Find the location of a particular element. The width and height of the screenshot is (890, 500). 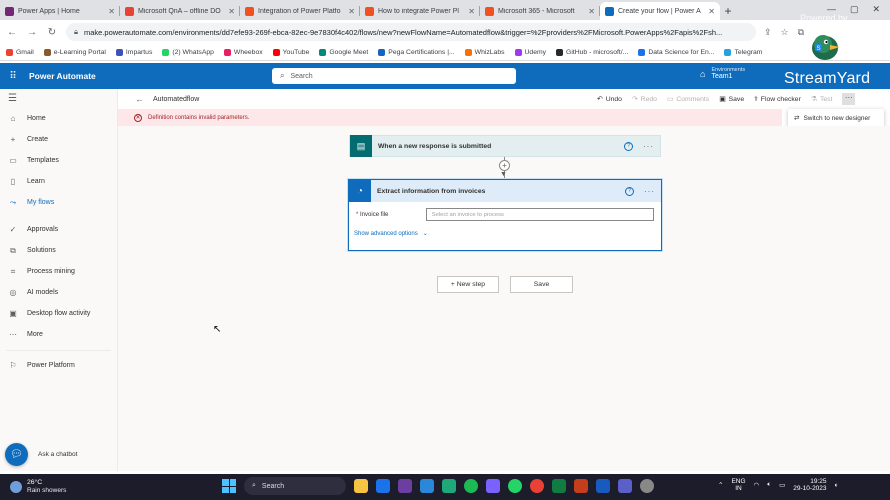

bookmark-item: YouTube is located at coordinates (290, 52).